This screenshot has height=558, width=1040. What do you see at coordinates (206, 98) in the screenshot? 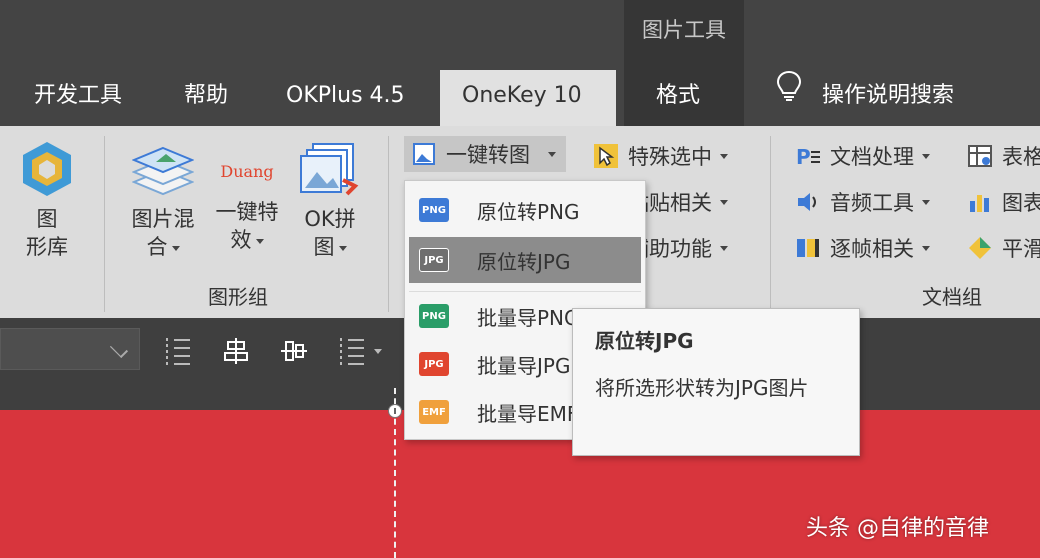
I see `tab-help: 帮助` at bounding box center [206, 98].